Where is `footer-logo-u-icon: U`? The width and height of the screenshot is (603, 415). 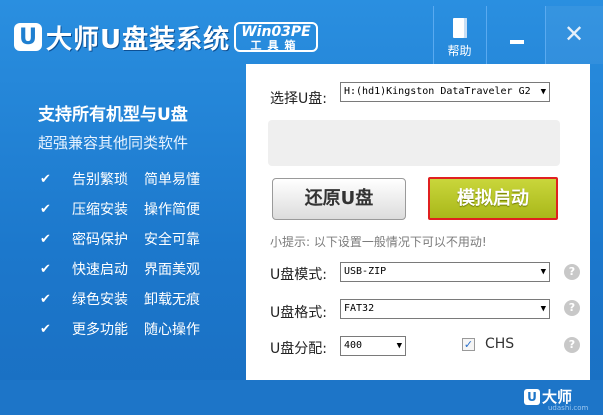
footer-logo-u-icon: U is located at coordinates (532, 396).